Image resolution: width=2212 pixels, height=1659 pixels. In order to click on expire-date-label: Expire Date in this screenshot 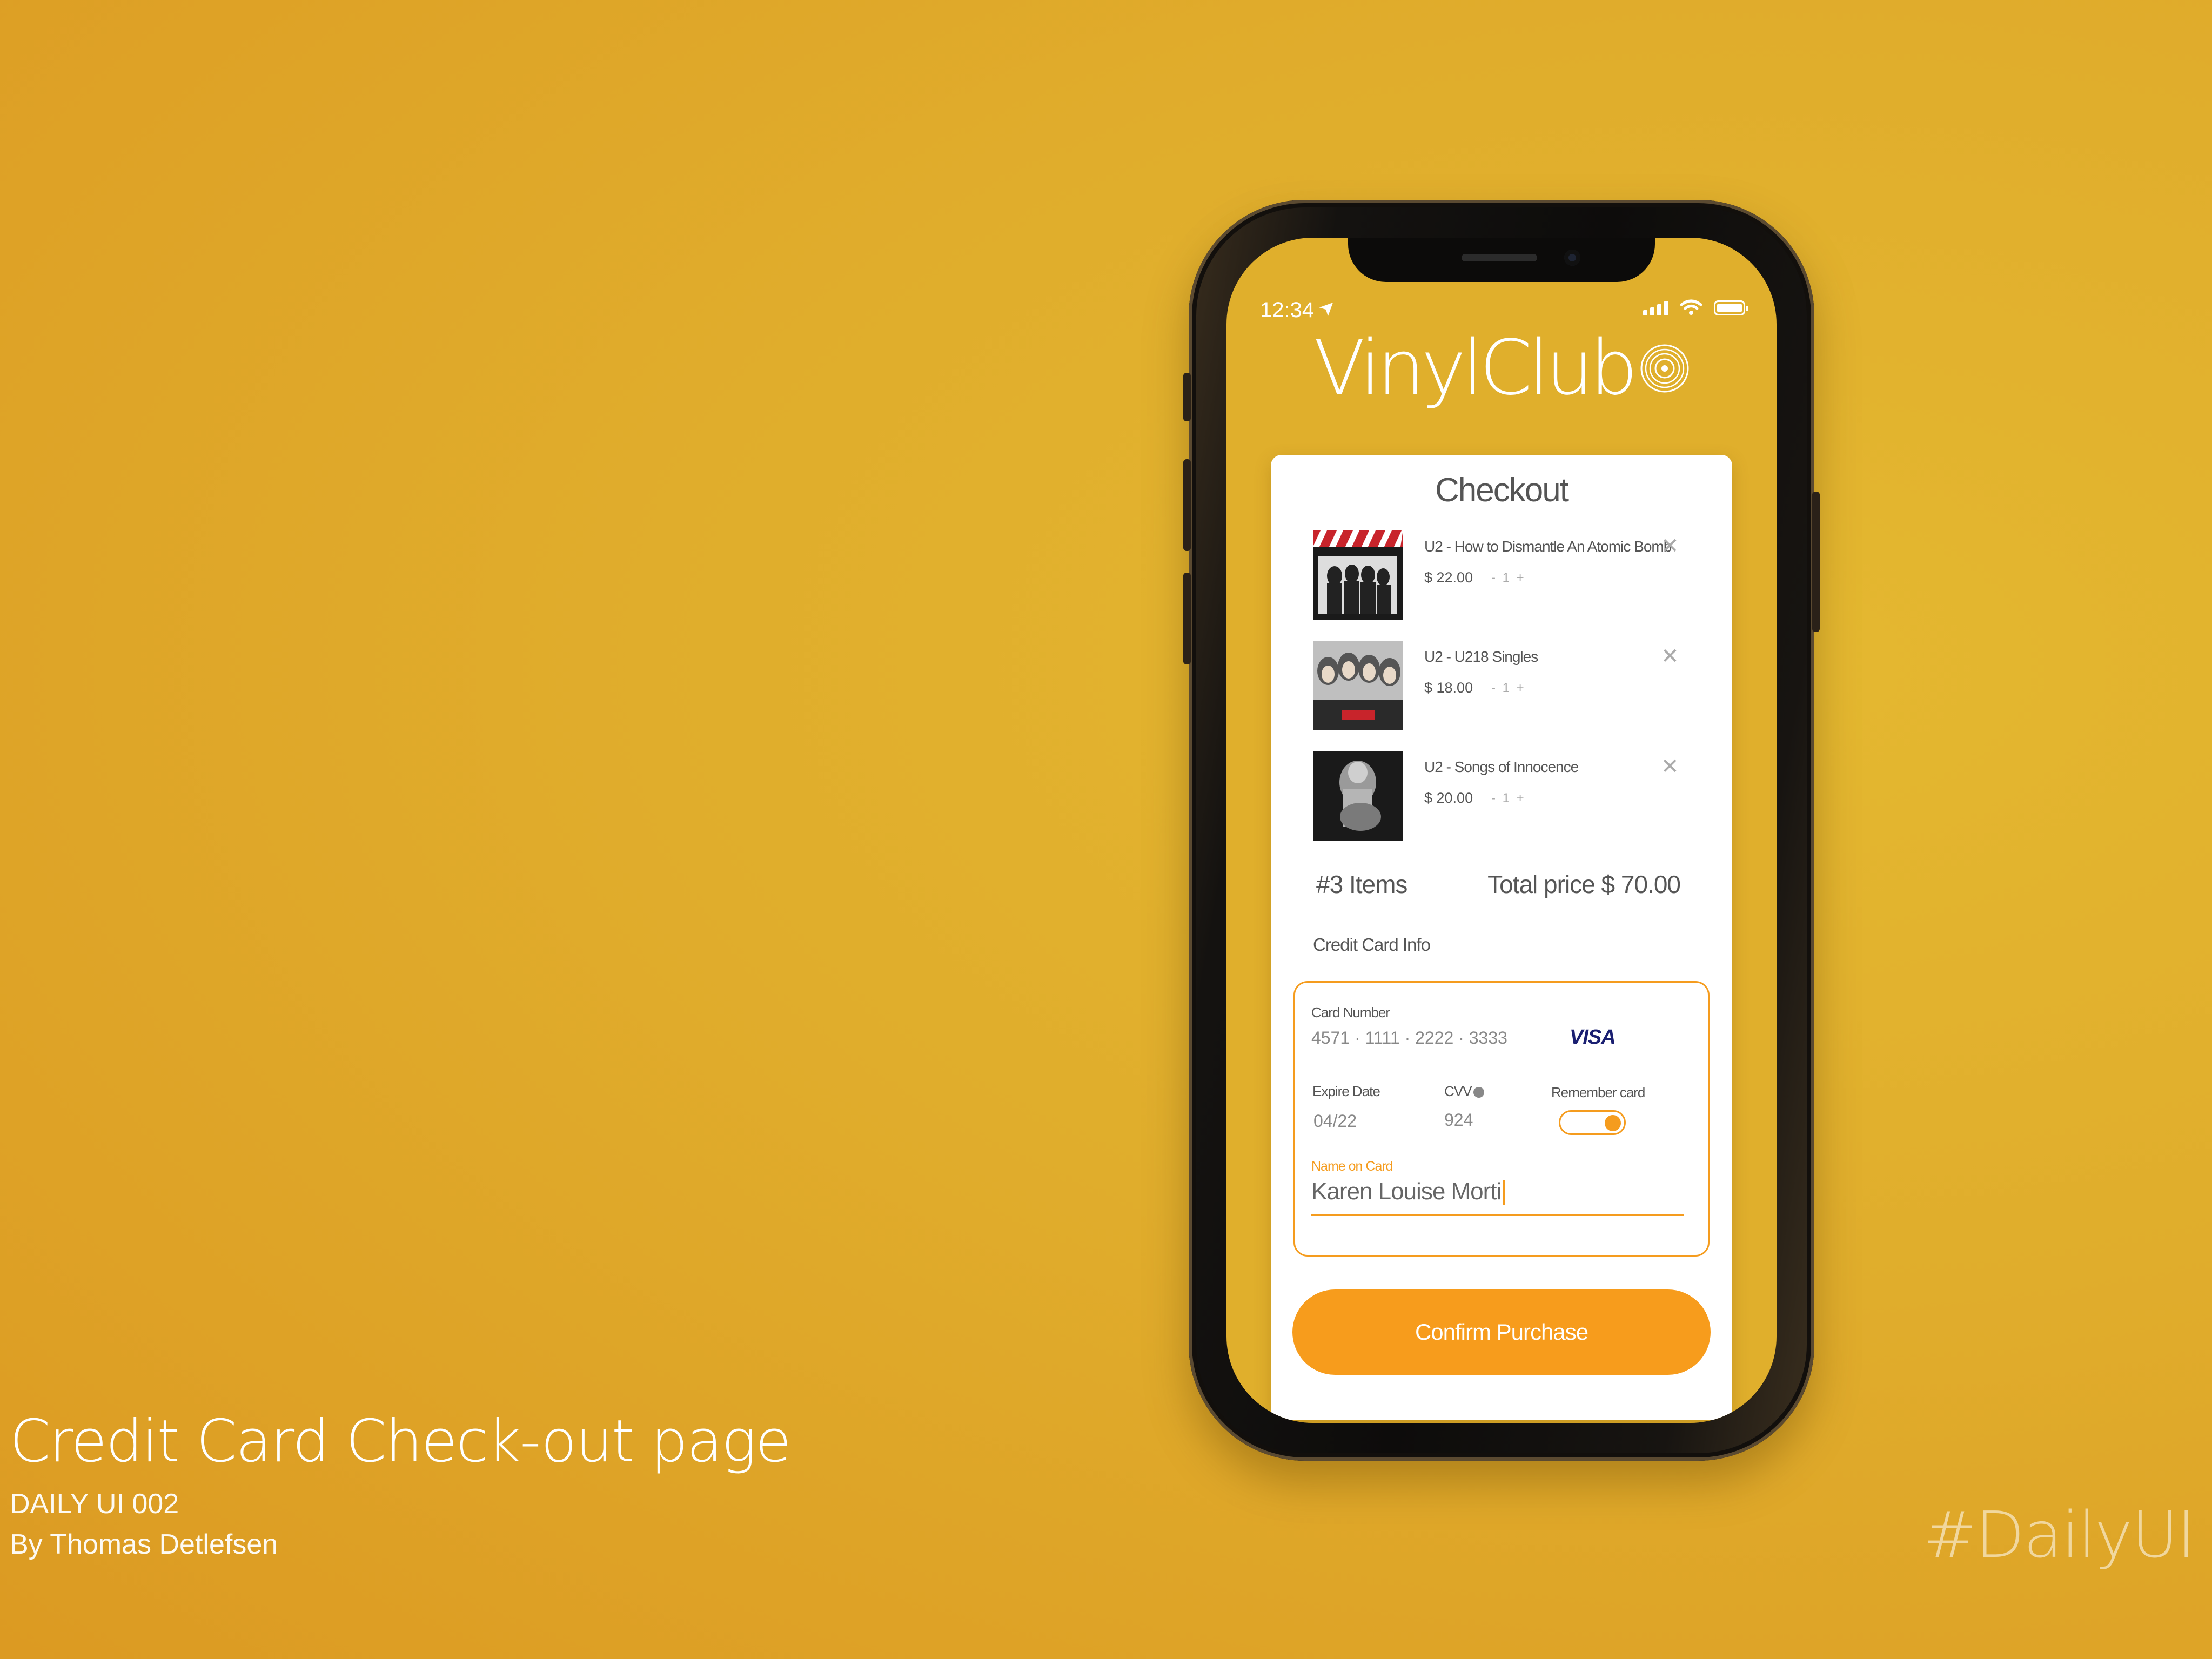, I will do `click(1346, 1091)`.